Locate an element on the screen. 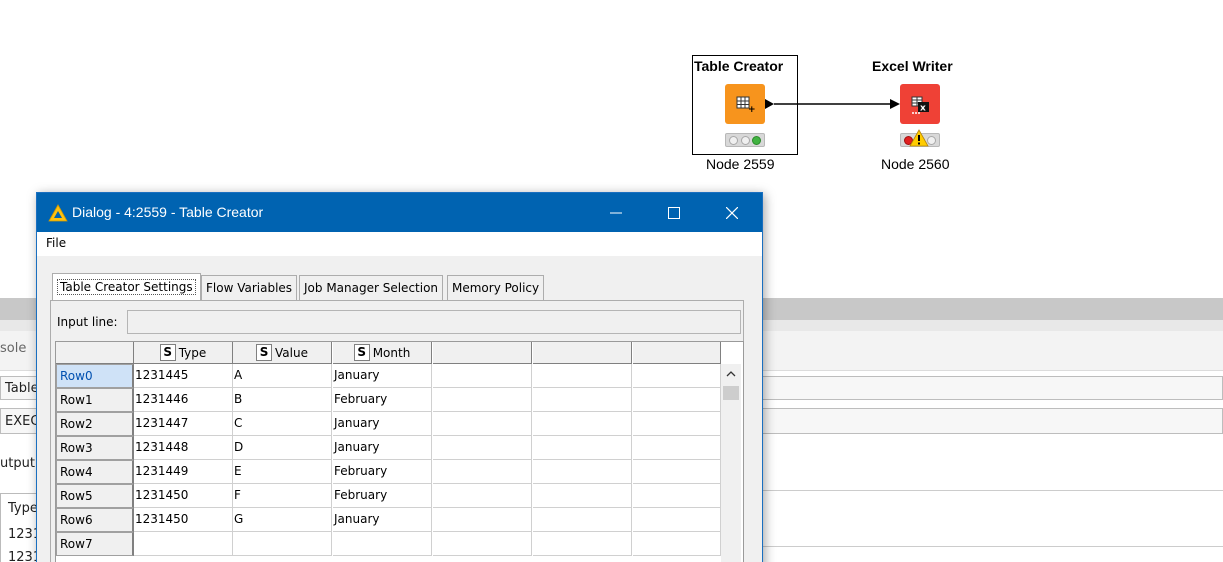 This screenshot has width=1223, height=562. bg-type-header: Type is located at coordinates (23, 508).